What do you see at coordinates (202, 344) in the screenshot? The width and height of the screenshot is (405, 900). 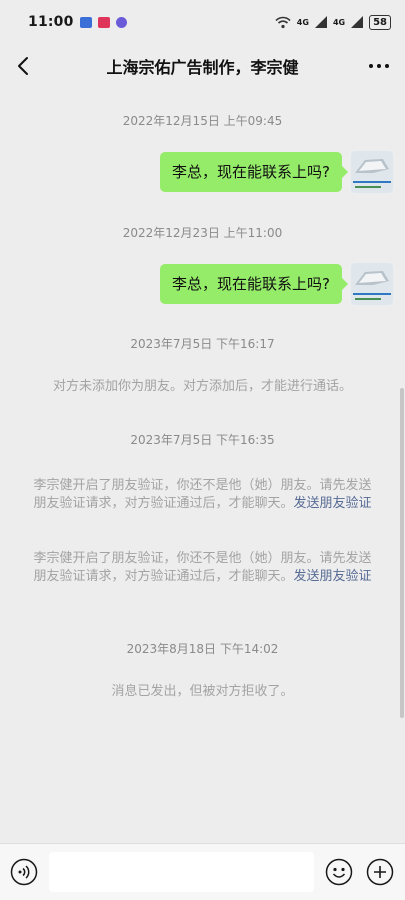 I see `message-timestamp: 2023年7月5日 下午16:17` at bounding box center [202, 344].